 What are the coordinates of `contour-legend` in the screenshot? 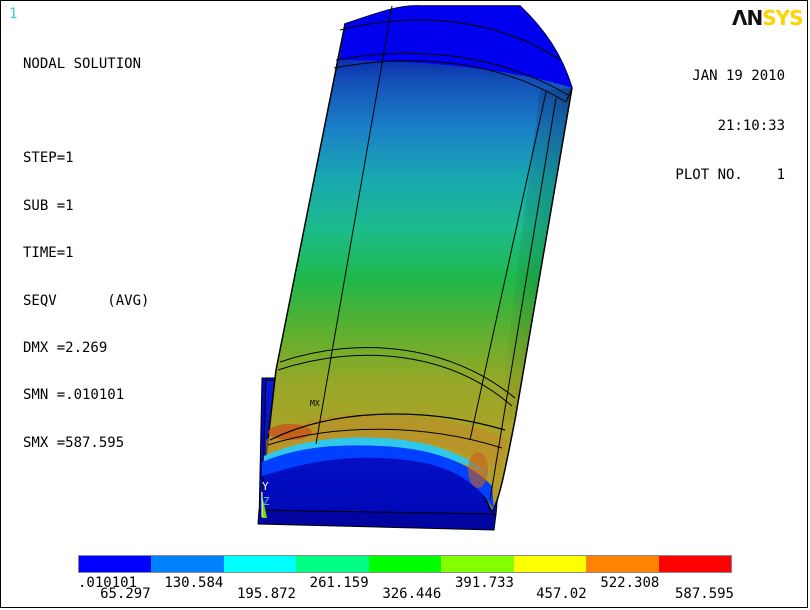 It's located at (405, 564).